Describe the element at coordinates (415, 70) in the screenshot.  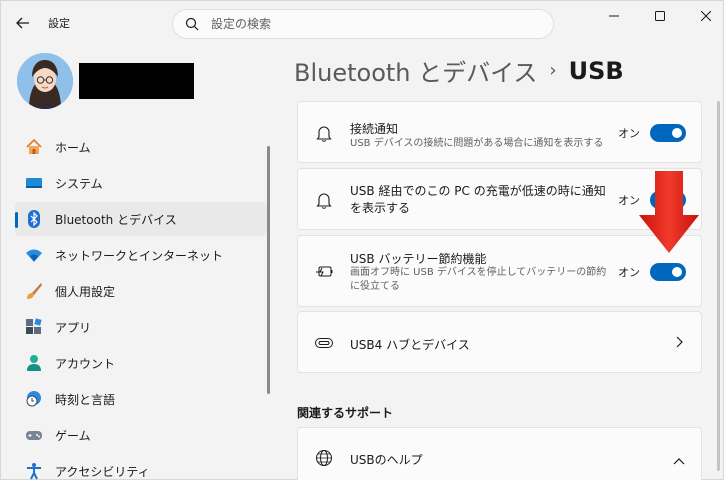
I see `breadcrumb-parent: Bluetooth とデバイス` at that location.